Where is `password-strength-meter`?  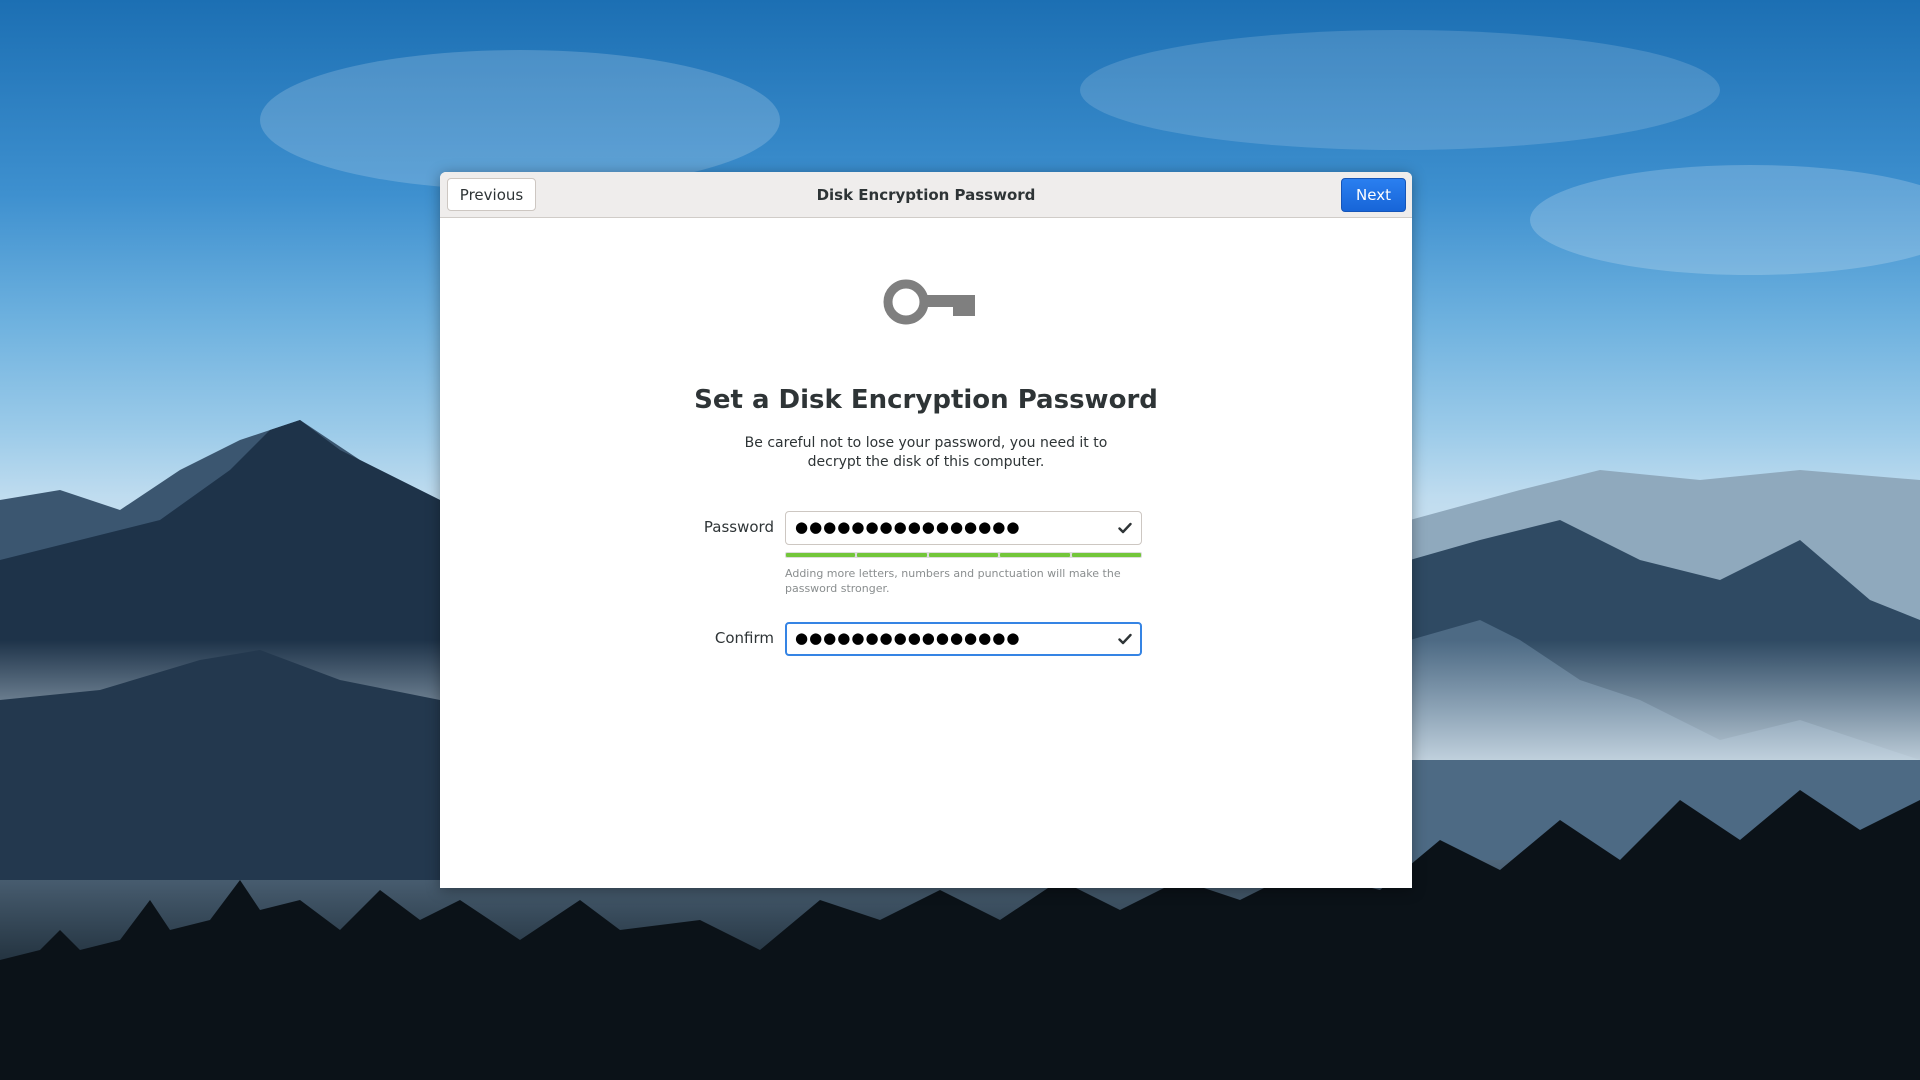 password-strength-meter is located at coordinates (963, 555).